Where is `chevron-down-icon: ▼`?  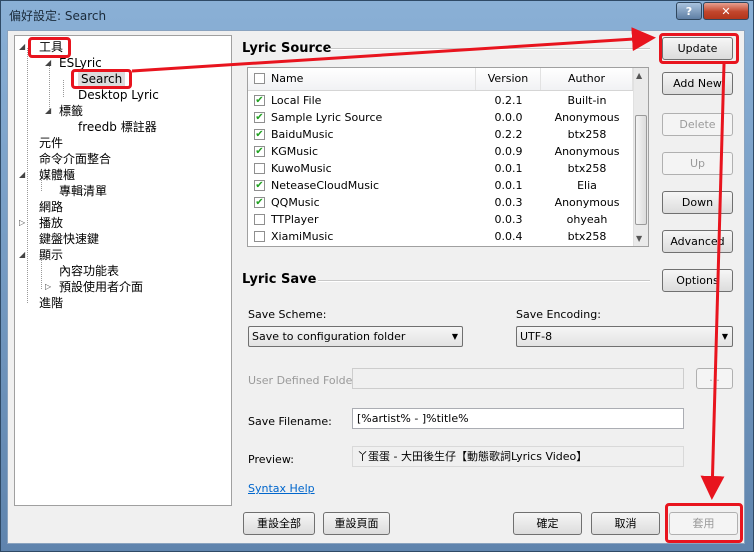
chevron-down-icon: ▼ is located at coordinates (454, 336).